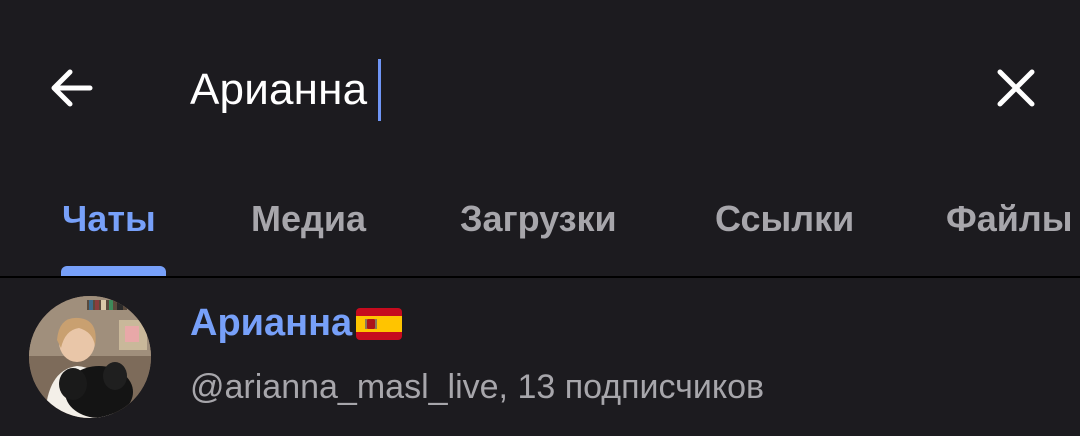  Describe the element at coordinates (279, 89) in the screenshot. I see `search-query-text: Арианна` at that location.